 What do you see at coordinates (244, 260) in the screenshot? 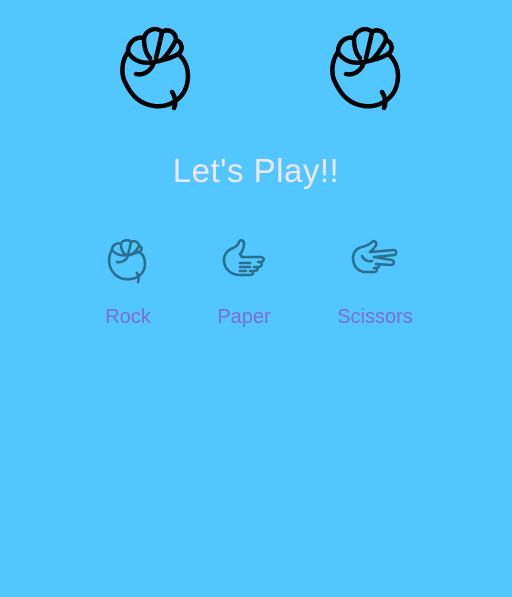
I see `paper-hand-icon` at bounding box center [244, 260].